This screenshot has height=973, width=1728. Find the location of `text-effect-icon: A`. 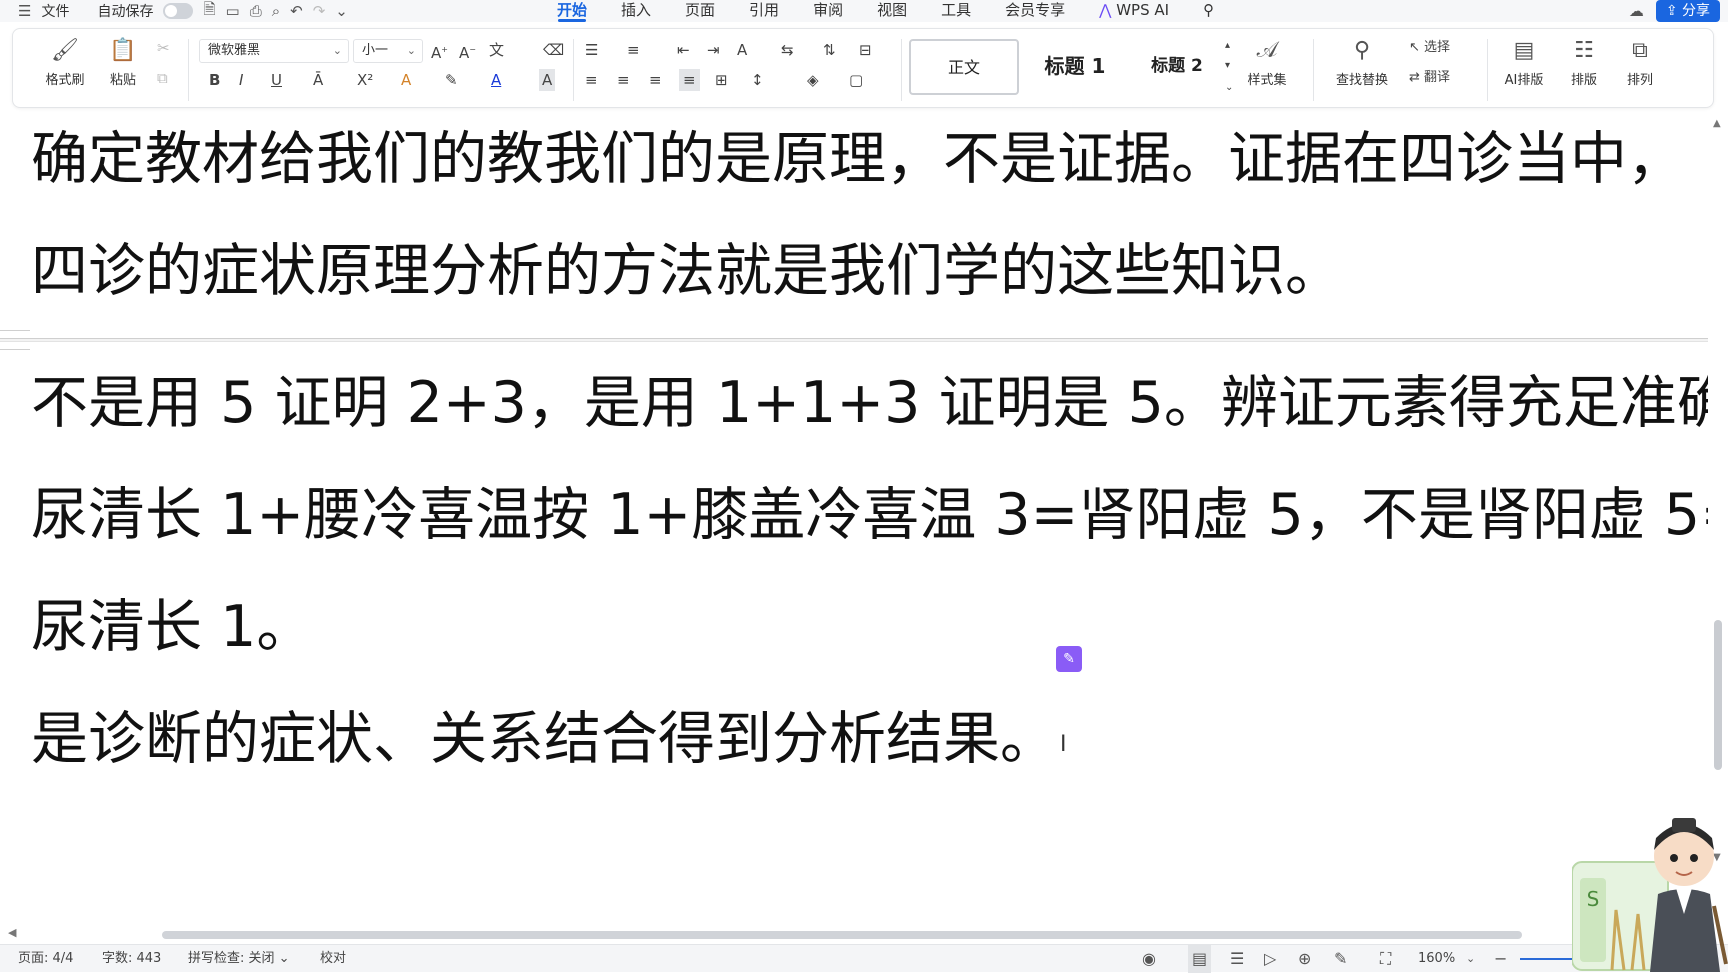

text-effect-icon: A is located at coordinates (406, 80).